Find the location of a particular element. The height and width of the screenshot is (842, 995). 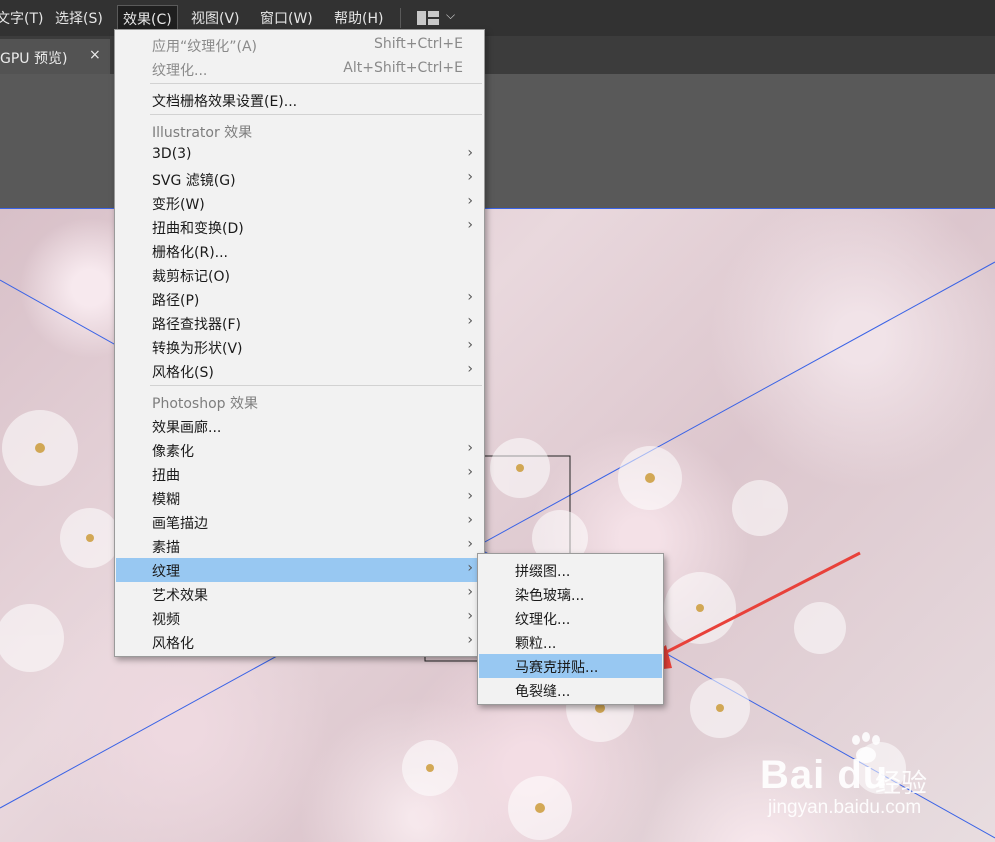

menu-item-pathfinder: 路径查找器(F) › is located at coordinates (299, 323).